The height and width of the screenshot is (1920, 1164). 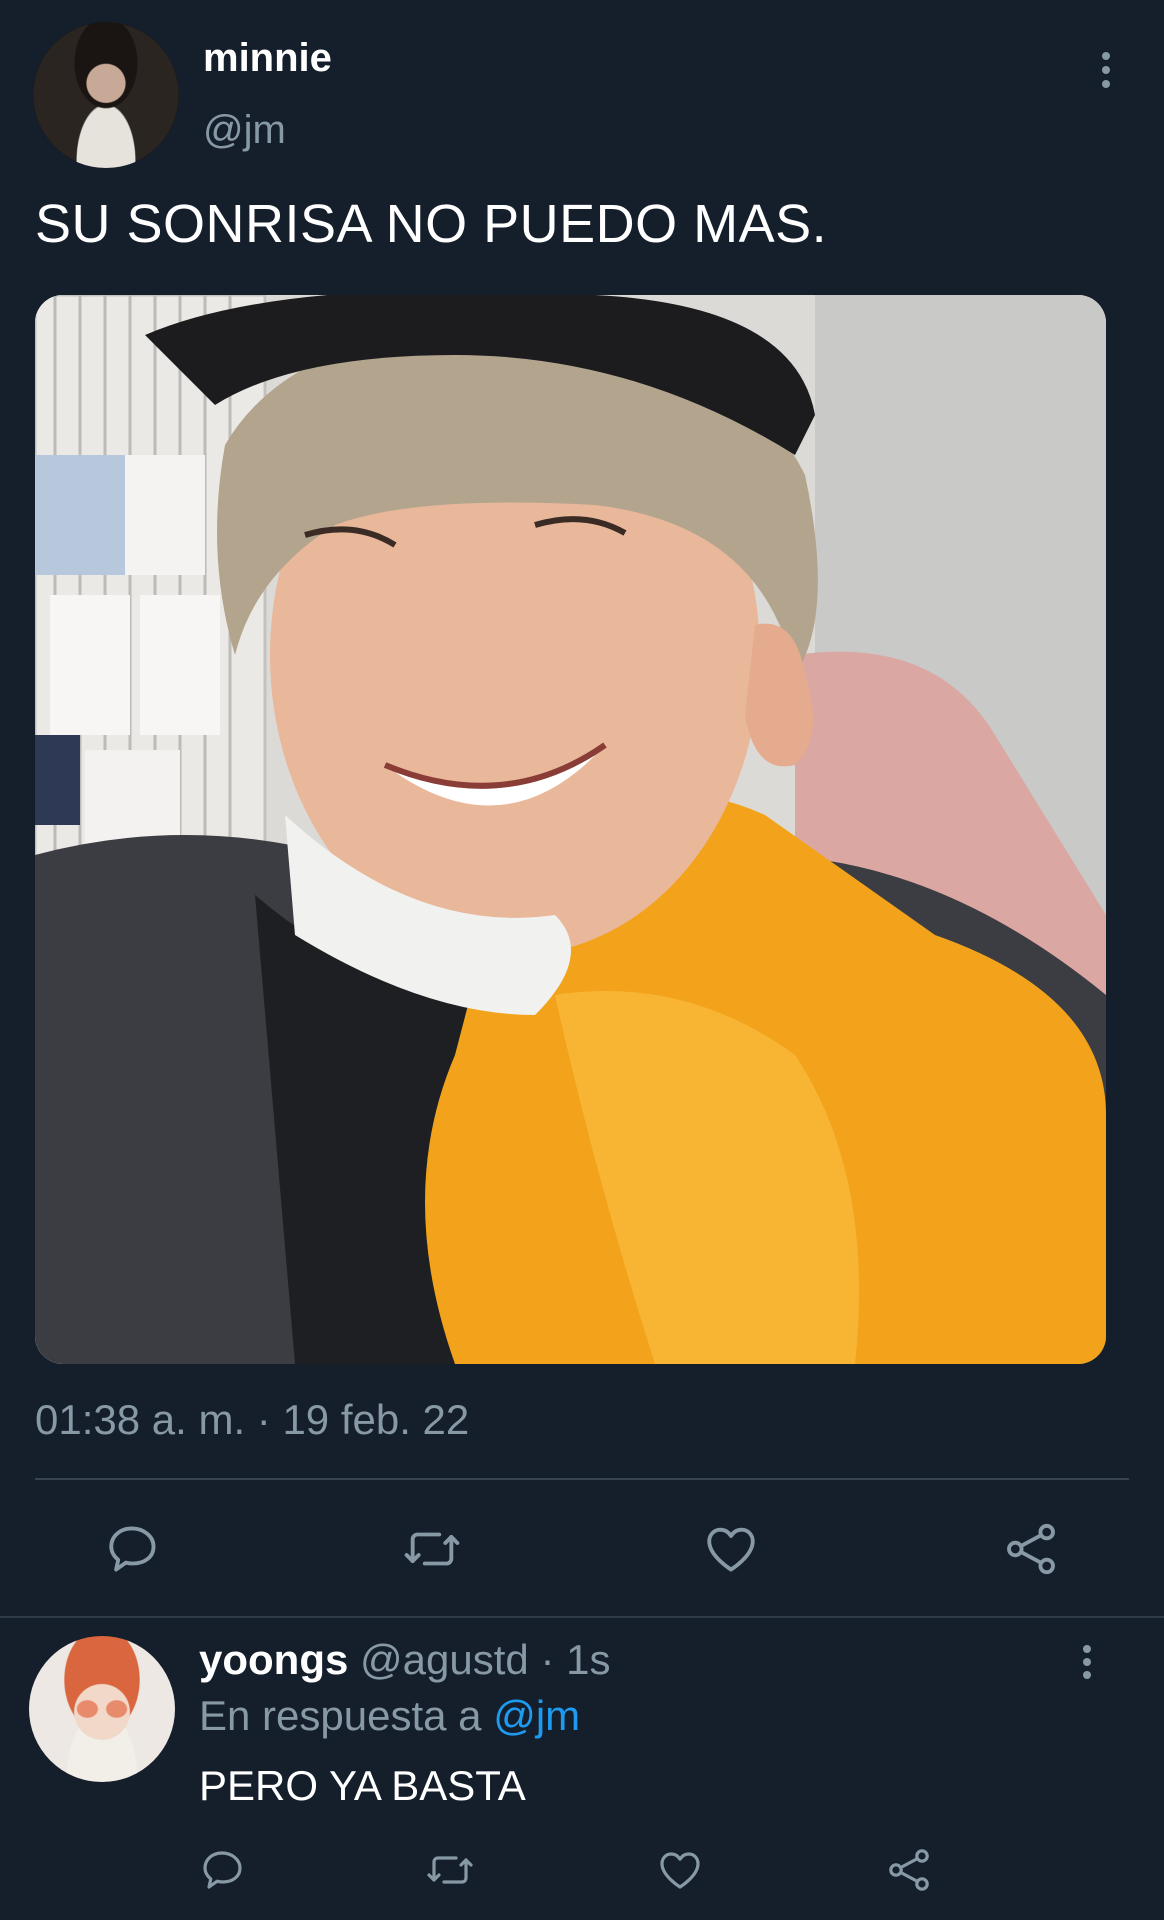 I want to click on replying-to-handle: @jm, so click(x=536, y=1715).